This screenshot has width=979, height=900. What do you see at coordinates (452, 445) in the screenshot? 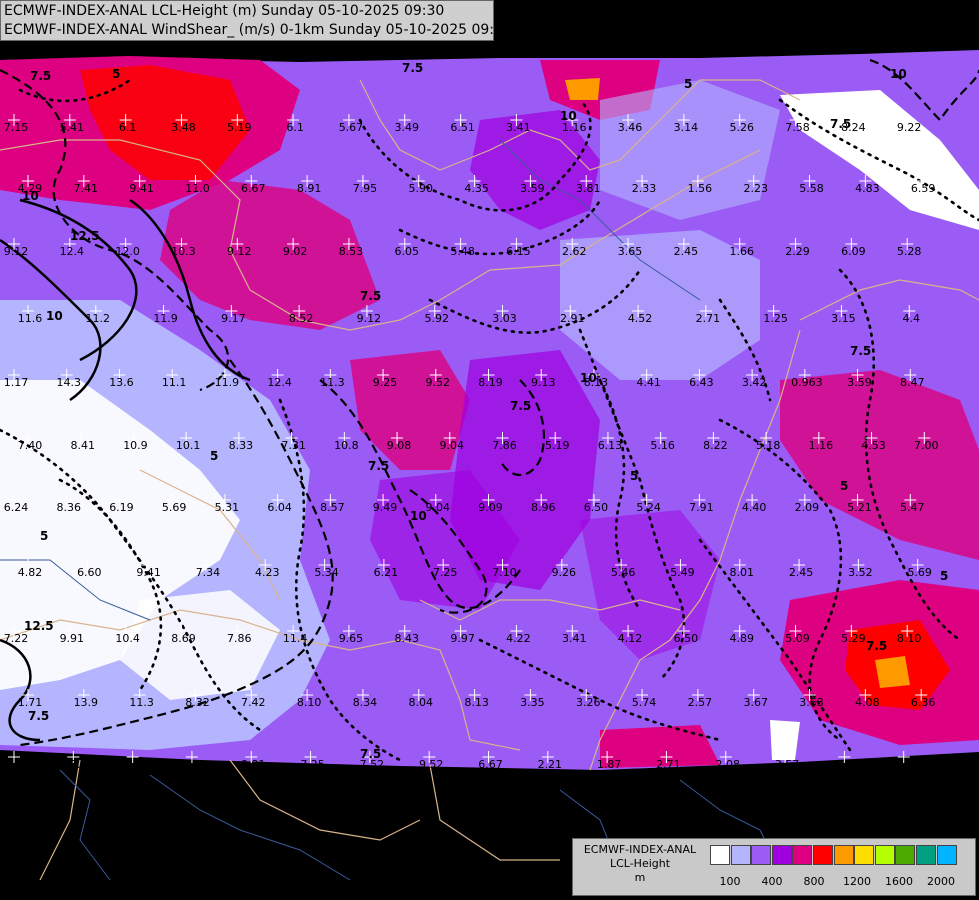
I see `station-value-label: 9.04` at bounding box center [452, 445].